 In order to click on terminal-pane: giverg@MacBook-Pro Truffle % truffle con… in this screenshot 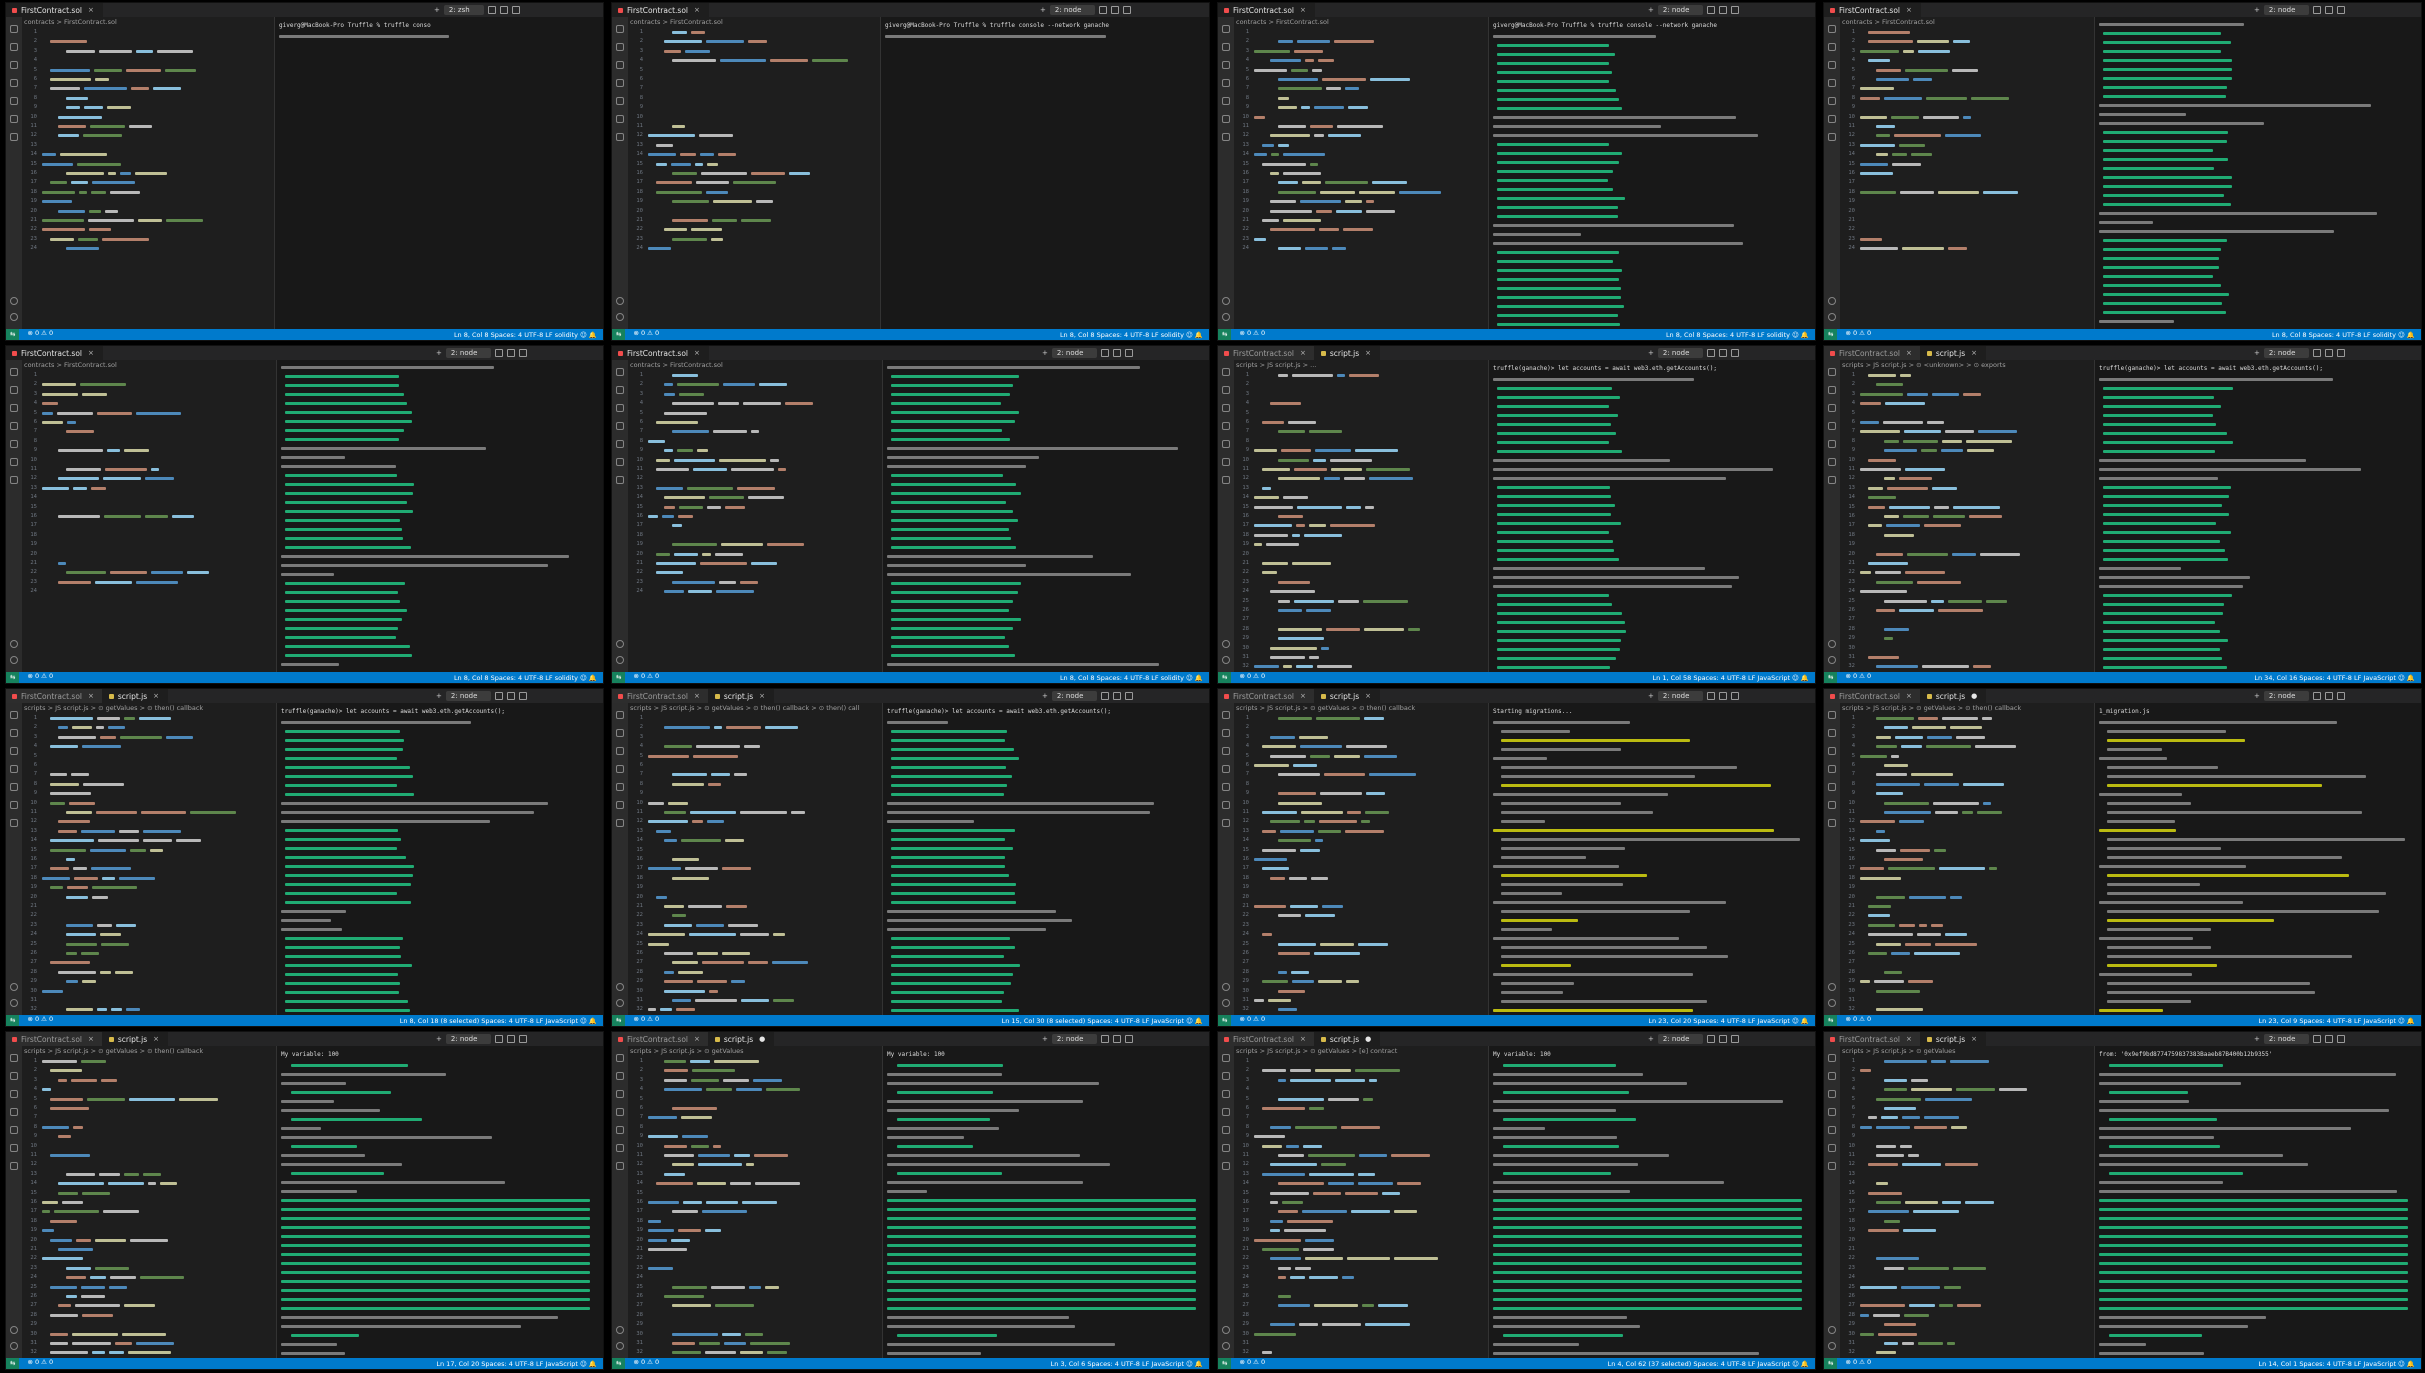, I will do `click(1044, 173)`.